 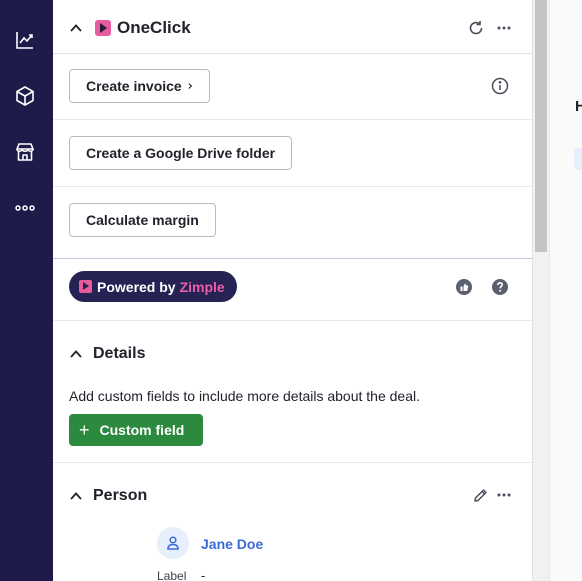 I want to click on powered-by-brand: Zimple, so click(x=202, y=286).